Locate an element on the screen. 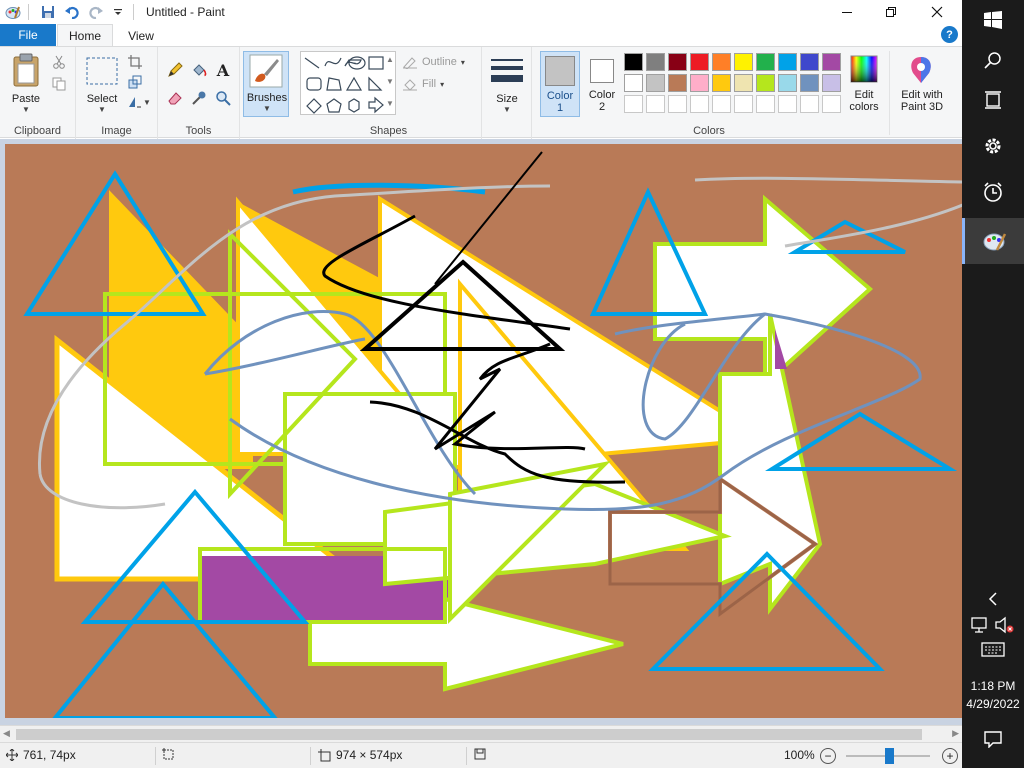  text-tool-icon: A is located at coordinates (223, 70).